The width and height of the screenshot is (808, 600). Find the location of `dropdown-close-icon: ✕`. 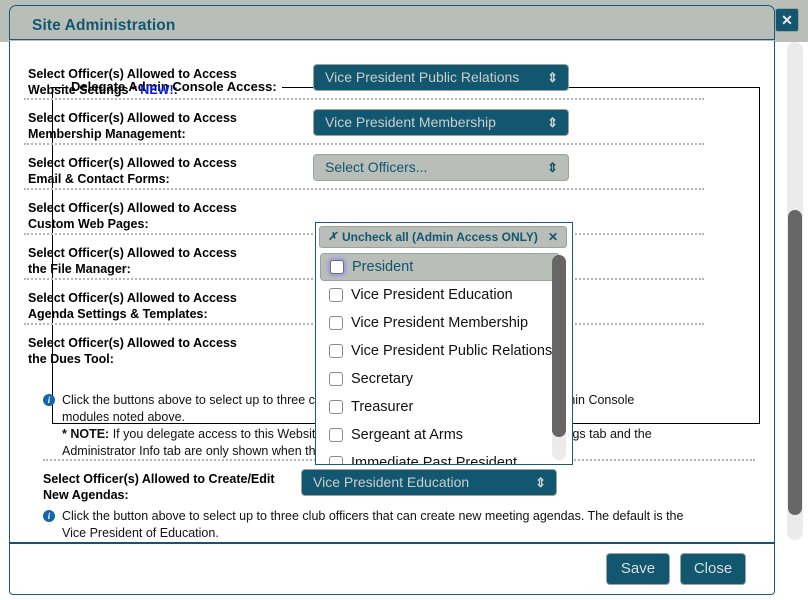

dropdown-close-icon: ✕ is located at coordinates (553, 237).